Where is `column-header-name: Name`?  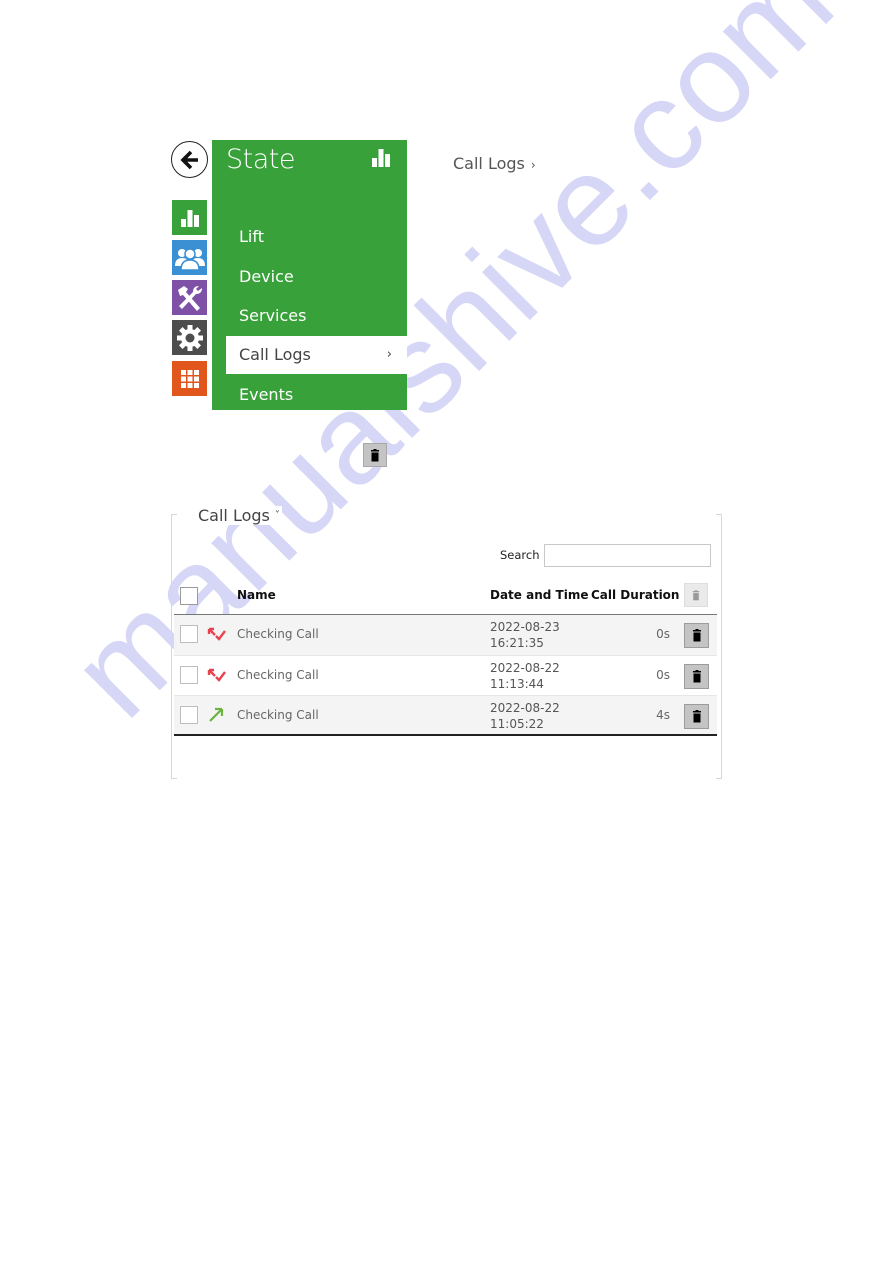 column-header-name: Name is located at coordinates (256, 595).